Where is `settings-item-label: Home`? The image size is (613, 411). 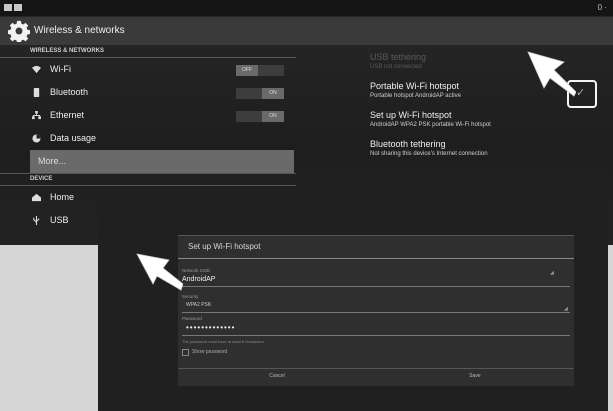
settings-item-label: Home is located at coordinates (62, 197).